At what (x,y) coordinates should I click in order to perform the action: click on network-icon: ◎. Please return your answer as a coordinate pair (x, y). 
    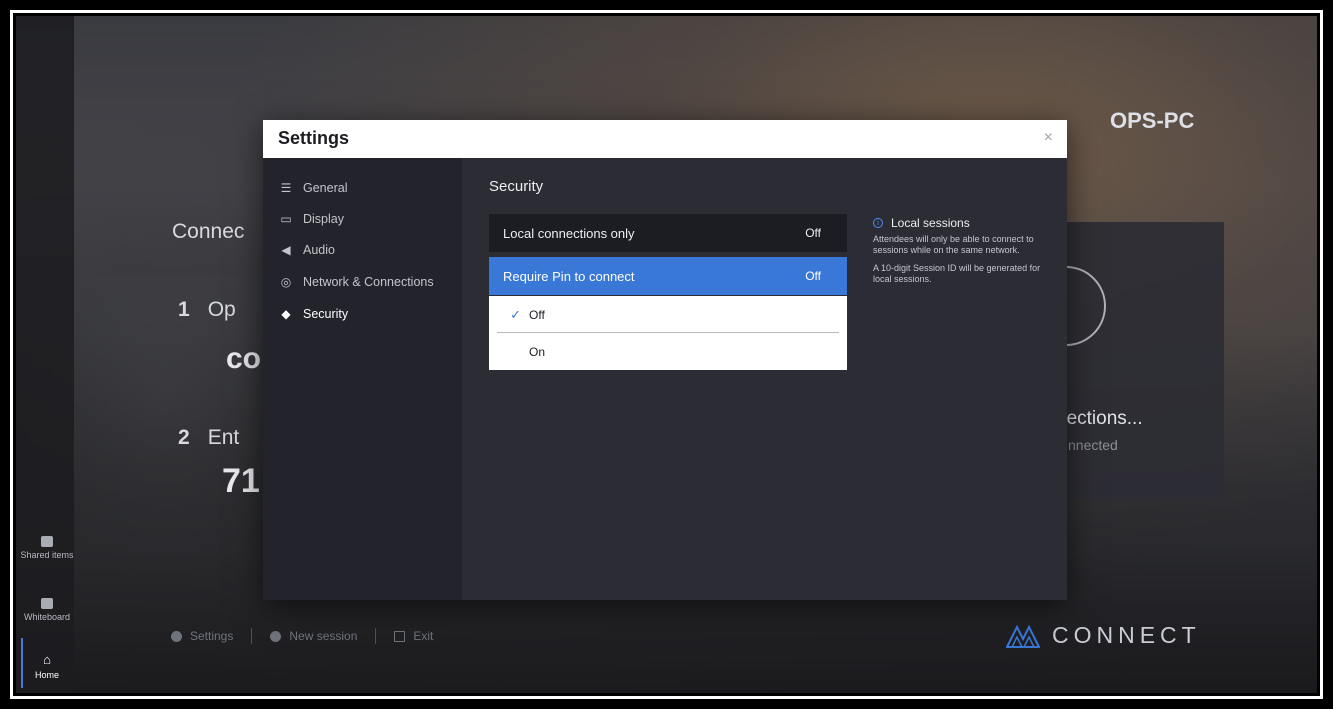
    Looking at the image, I should click on (286, 282).